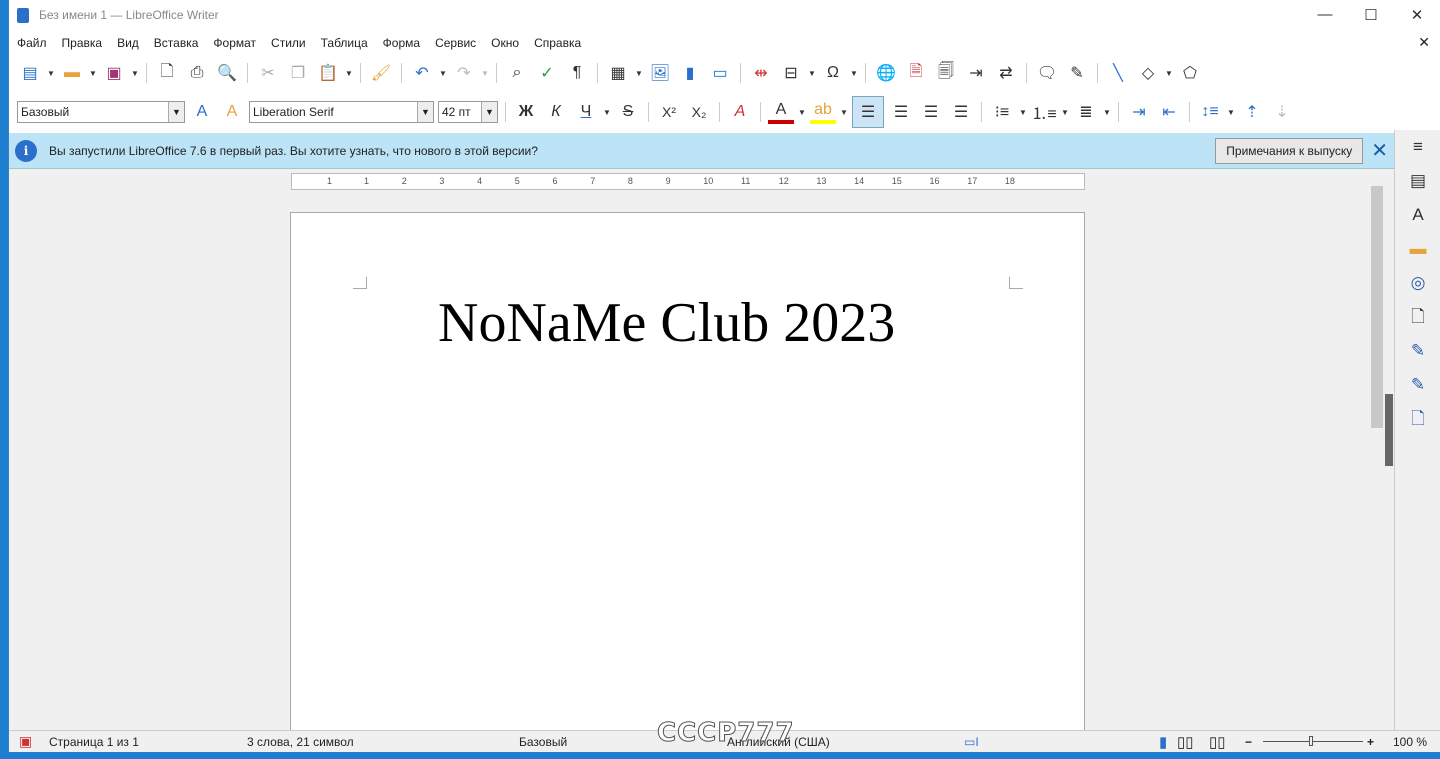 The height and width of the screenshot is (759, 1440). Describe the element at coordinates (32, 43) in the screenshot. I see `menu-file: Файл` at that location.